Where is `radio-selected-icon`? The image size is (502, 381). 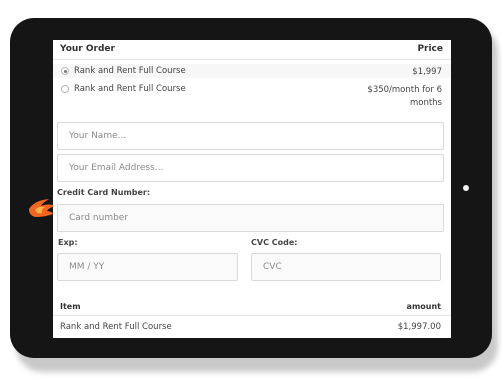 radio-selected-icon is located at coordinates (65, 71).